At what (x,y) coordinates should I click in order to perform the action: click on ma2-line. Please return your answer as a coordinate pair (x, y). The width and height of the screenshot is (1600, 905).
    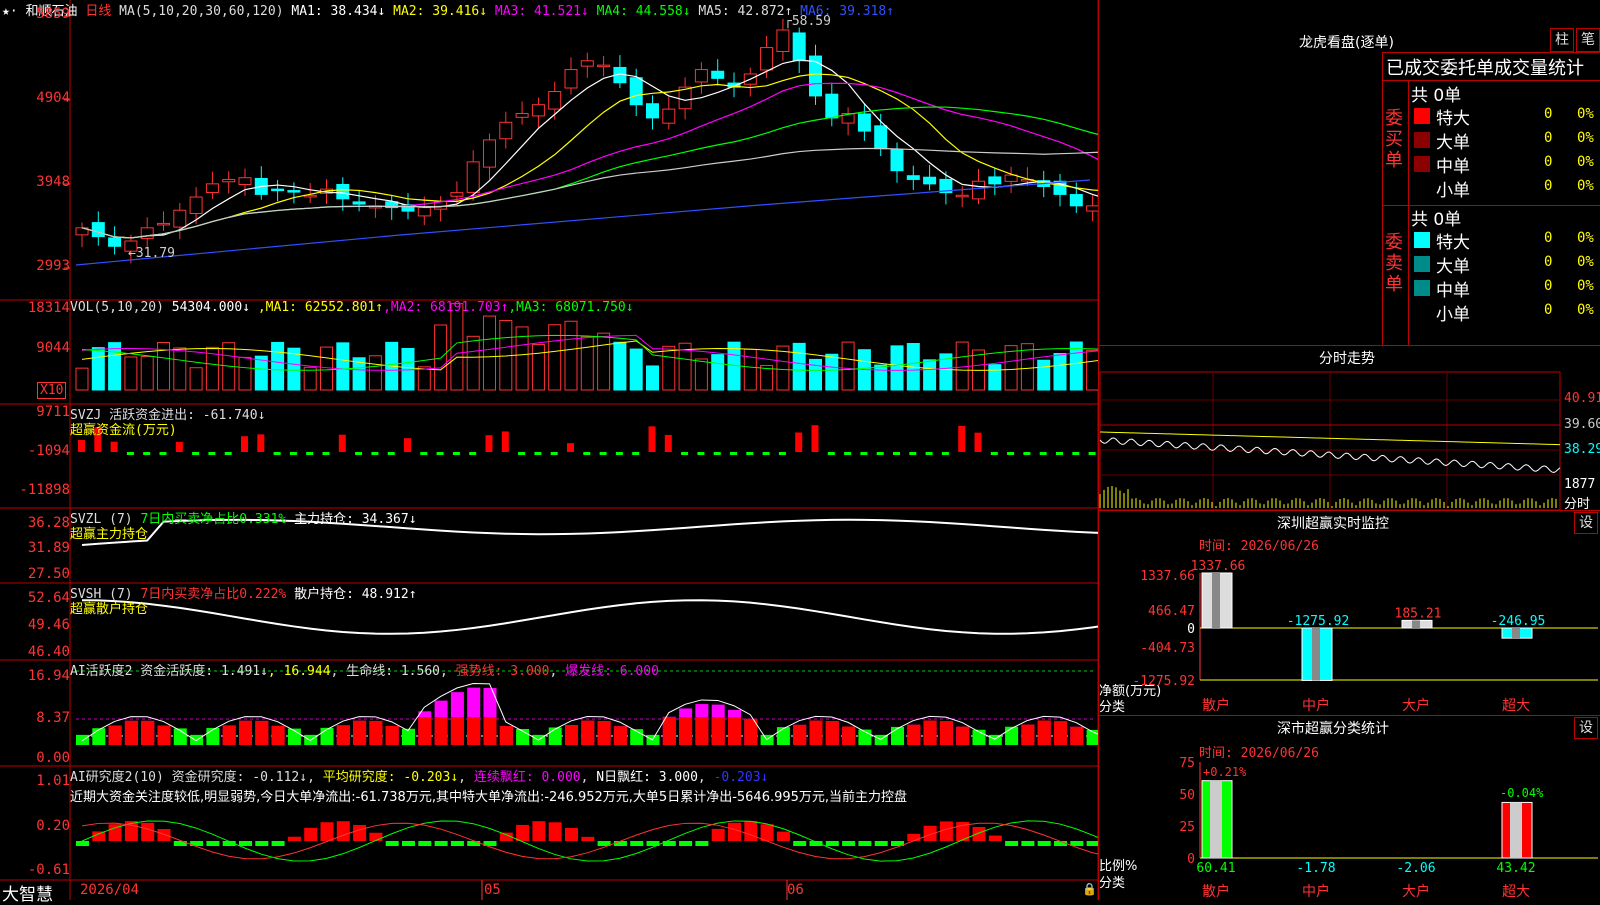
    Looking at the image, I should click on (590, 156).